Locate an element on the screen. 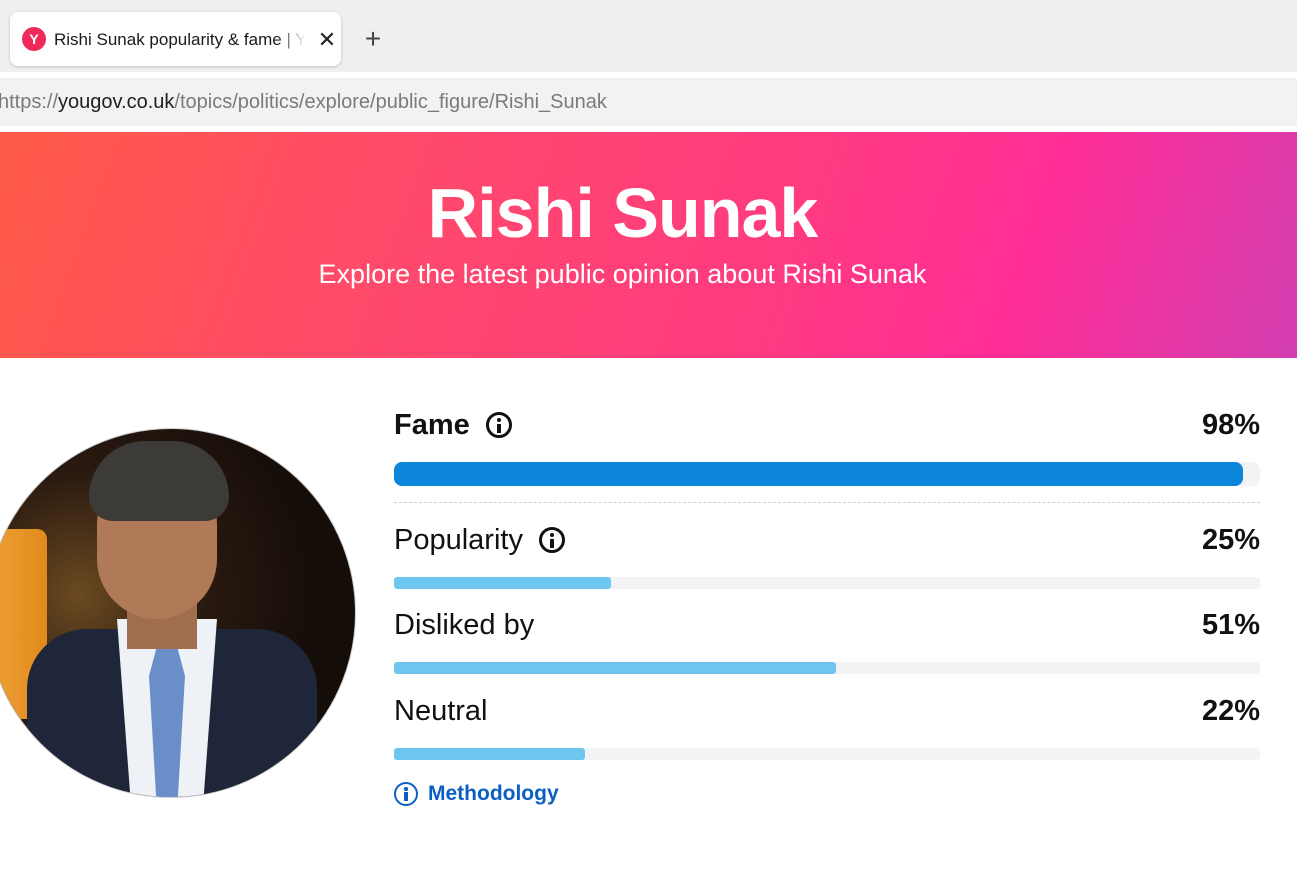 This screenshot has height=879, width=1297. metric-value: 22% is located at coordinates (1230, 711).